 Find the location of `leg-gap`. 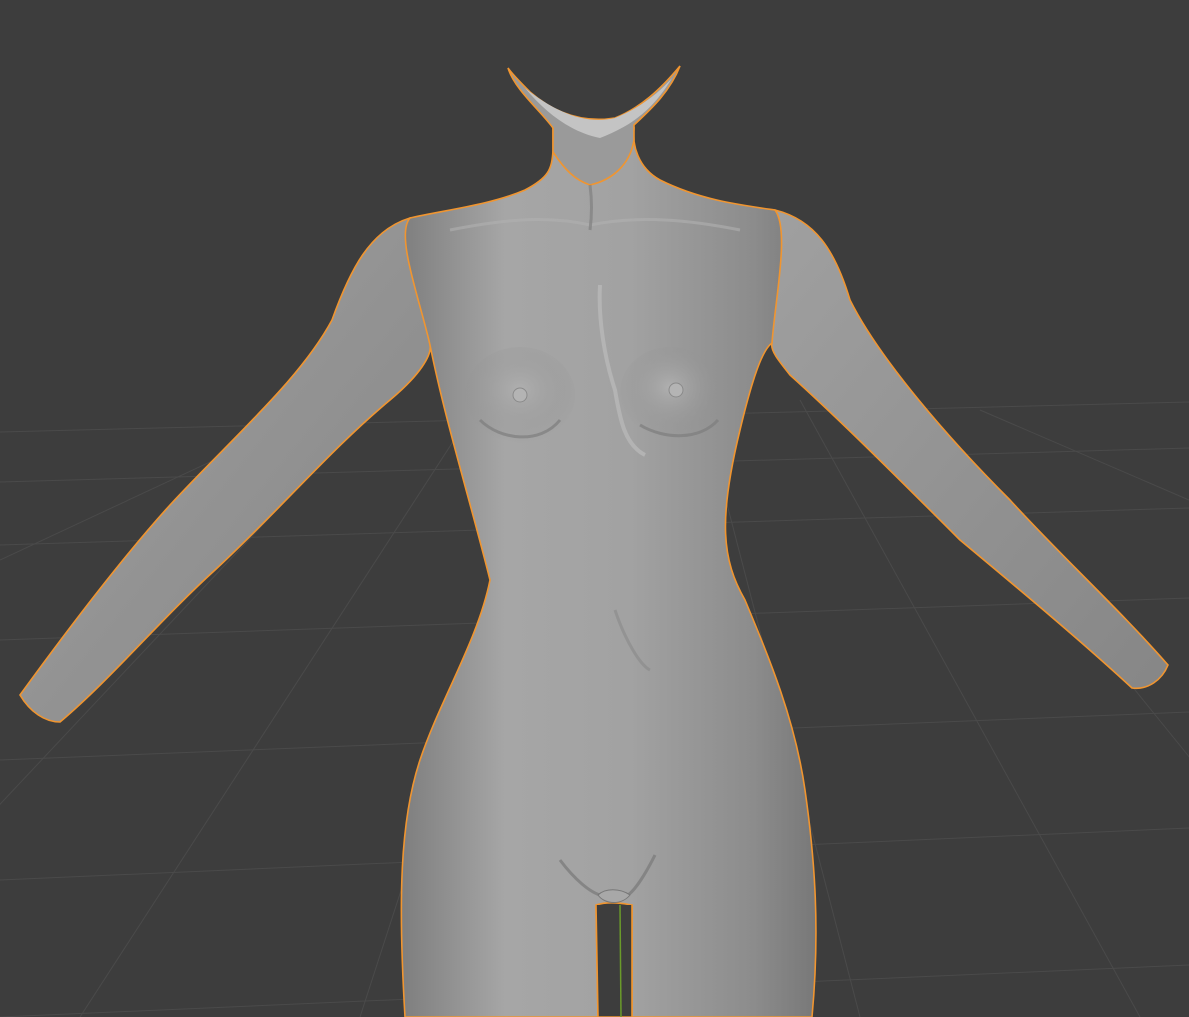

leg-gap is located at coordinates (614, 960).